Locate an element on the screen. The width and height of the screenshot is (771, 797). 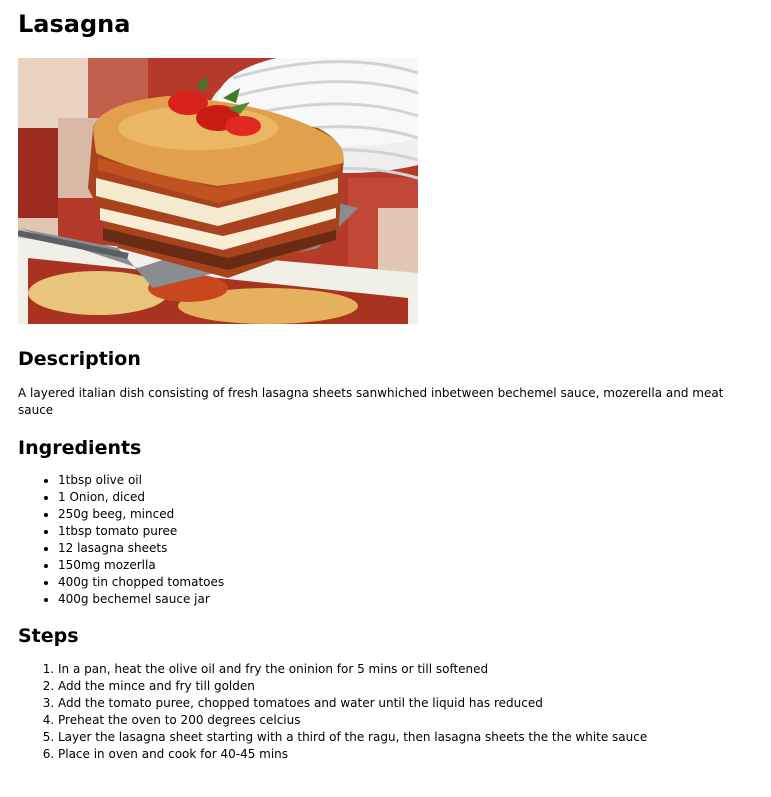
ingredient-item: 250g beeg, minced is located at coordinates (405, 514).